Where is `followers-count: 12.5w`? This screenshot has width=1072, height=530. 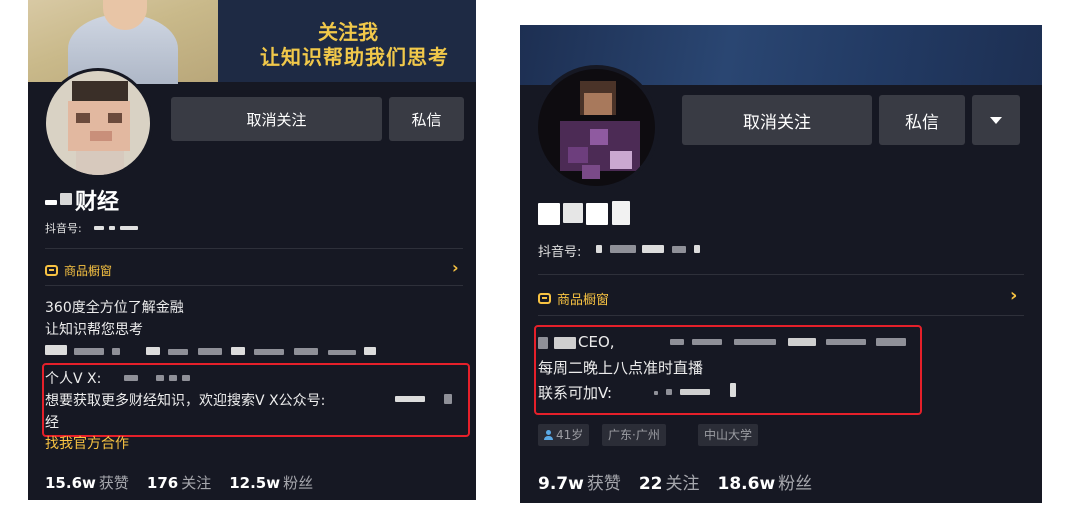
followers-count: 12.5w is located at coordinates (255, 483).